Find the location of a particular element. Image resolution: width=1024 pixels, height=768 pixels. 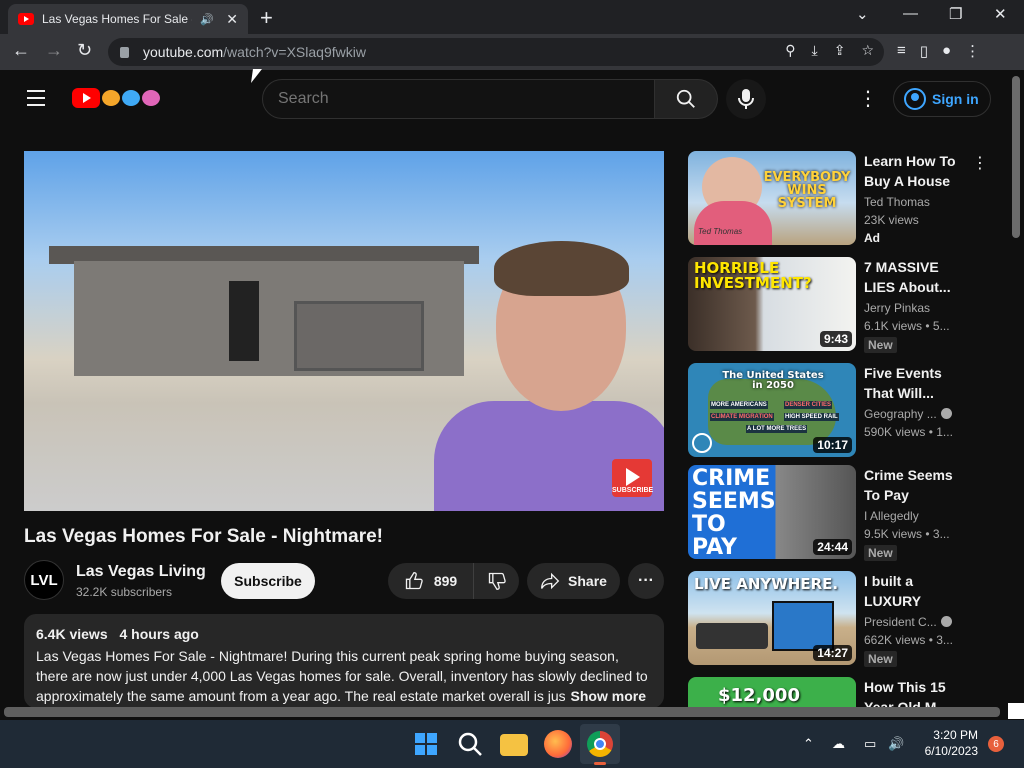

restore-button: ❐ is located at coordinates (955, 14).